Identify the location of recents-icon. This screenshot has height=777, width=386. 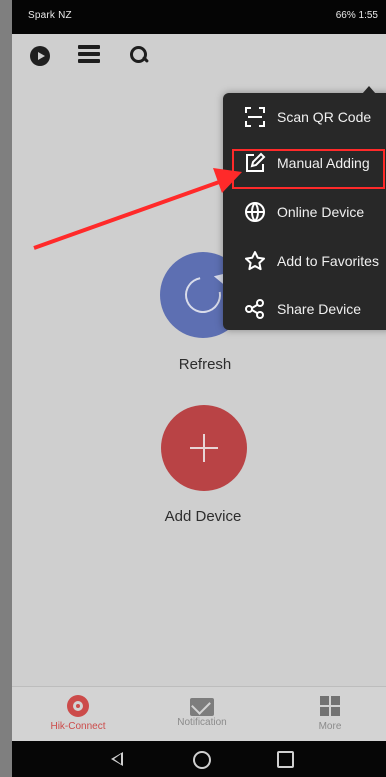
(285, 759).